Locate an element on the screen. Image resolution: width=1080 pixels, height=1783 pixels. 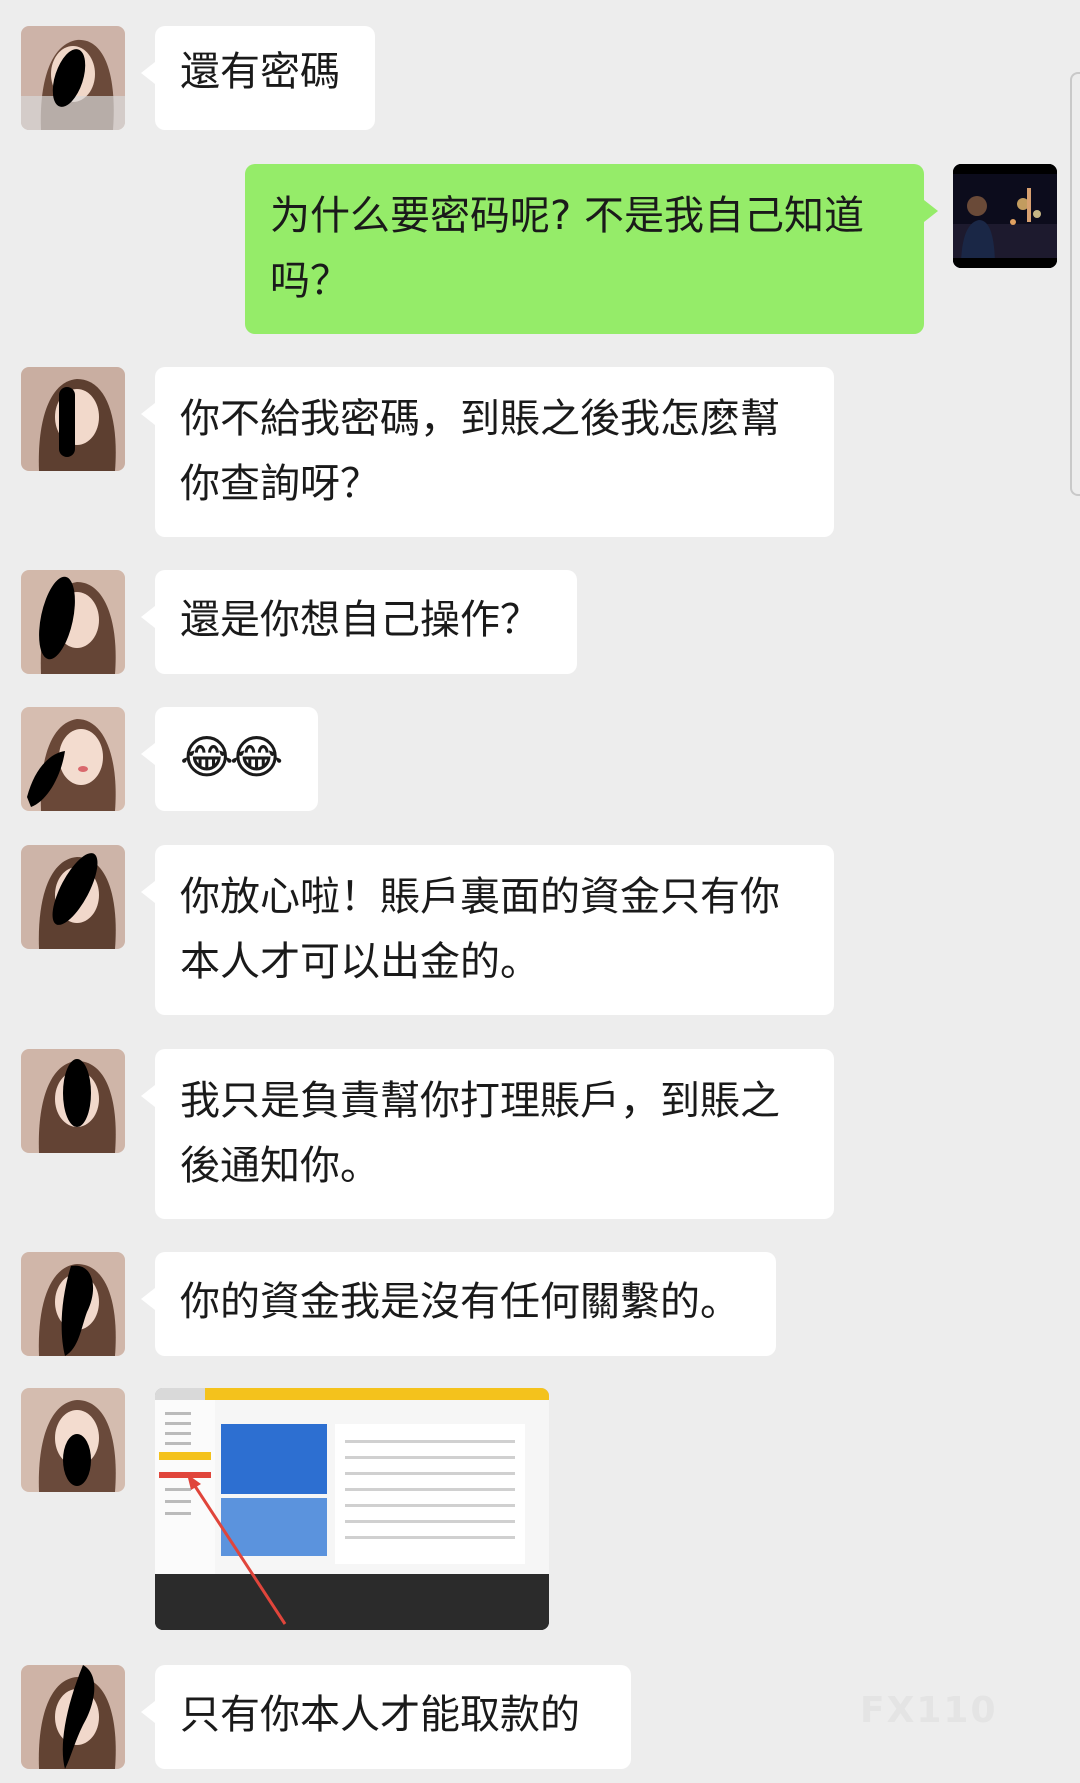
message-bubble: 你的資金我是沒有任何關繫的。 is located at coordinates (458, 1304).